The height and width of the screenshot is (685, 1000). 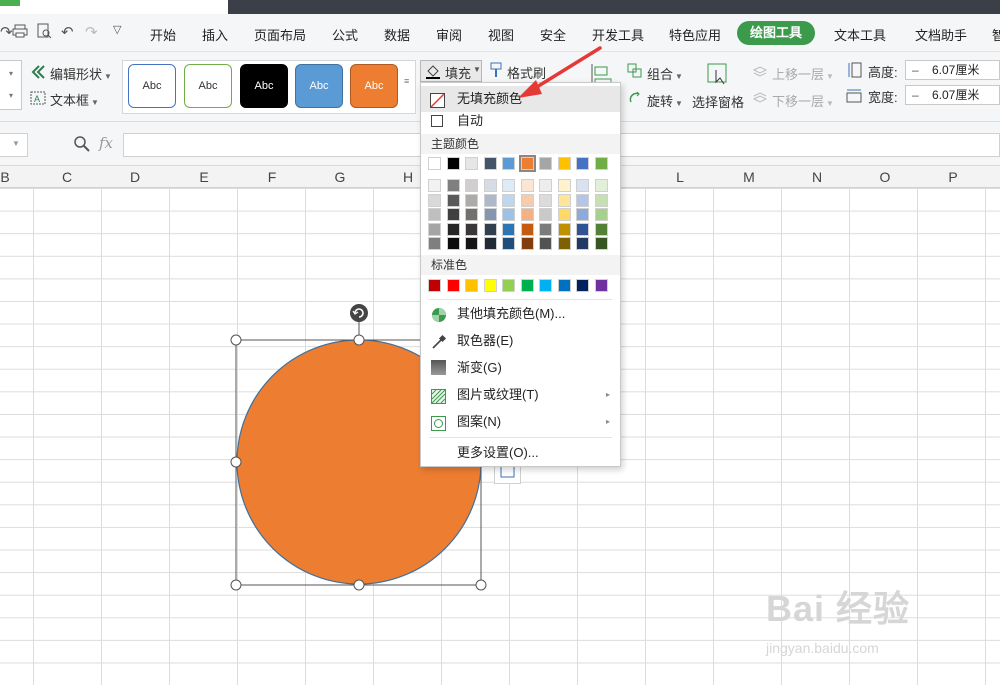 What do you see at coordinates (449, 34) in the screenshot?
I see `tab-review: 审阅` at bounding box center [449, 34].